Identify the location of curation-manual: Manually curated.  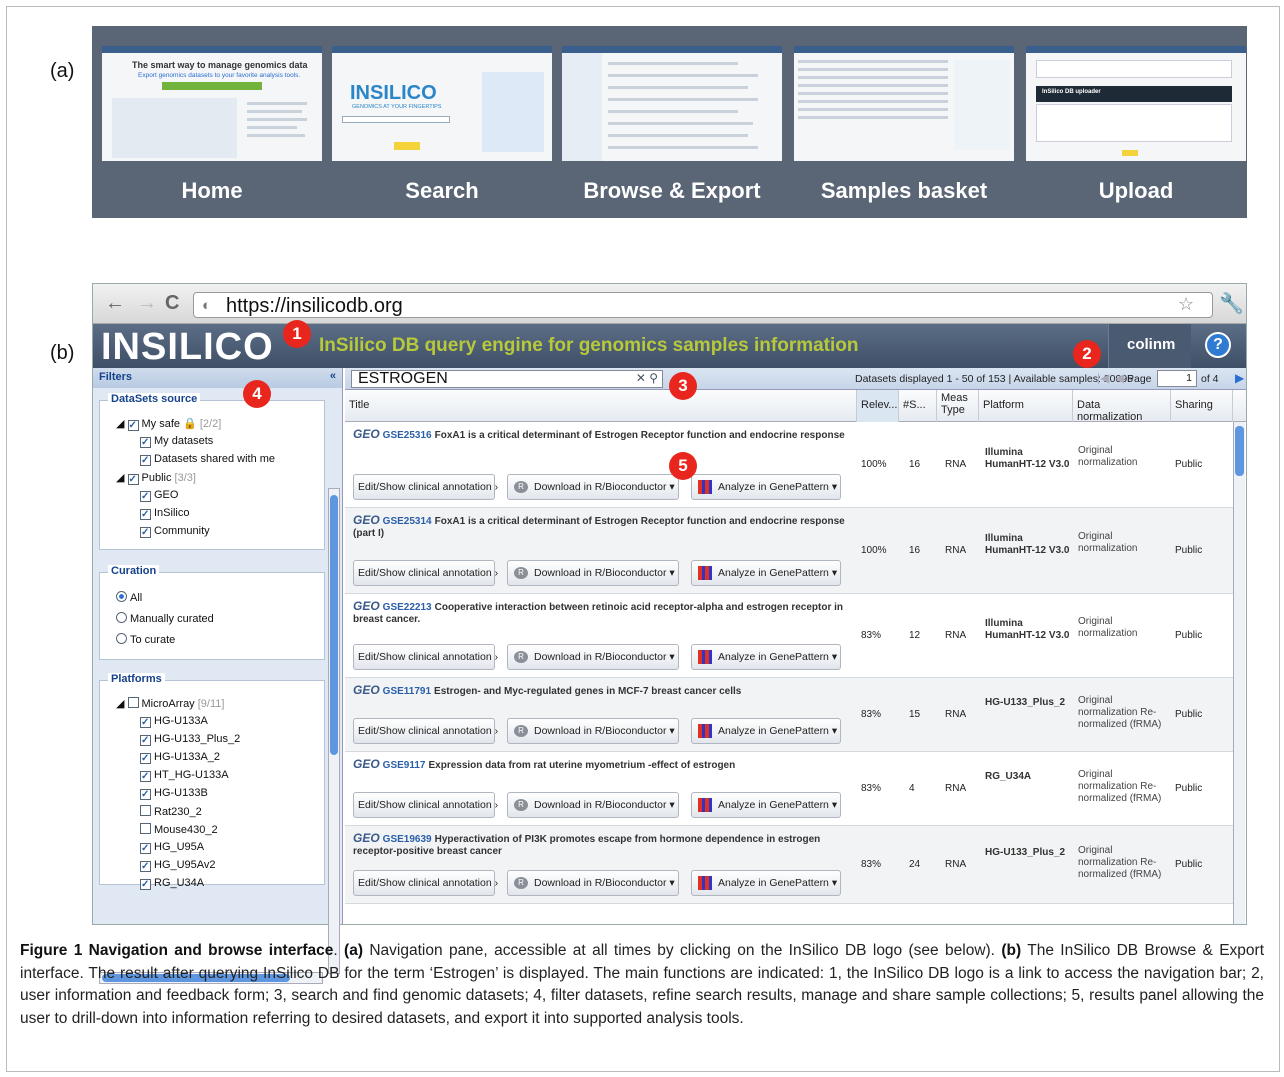
(165, 618).